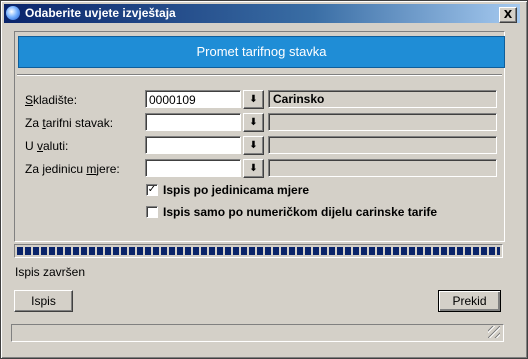 This screenshot has height=359, width=528. I want to click on separator, so click(259, 75).